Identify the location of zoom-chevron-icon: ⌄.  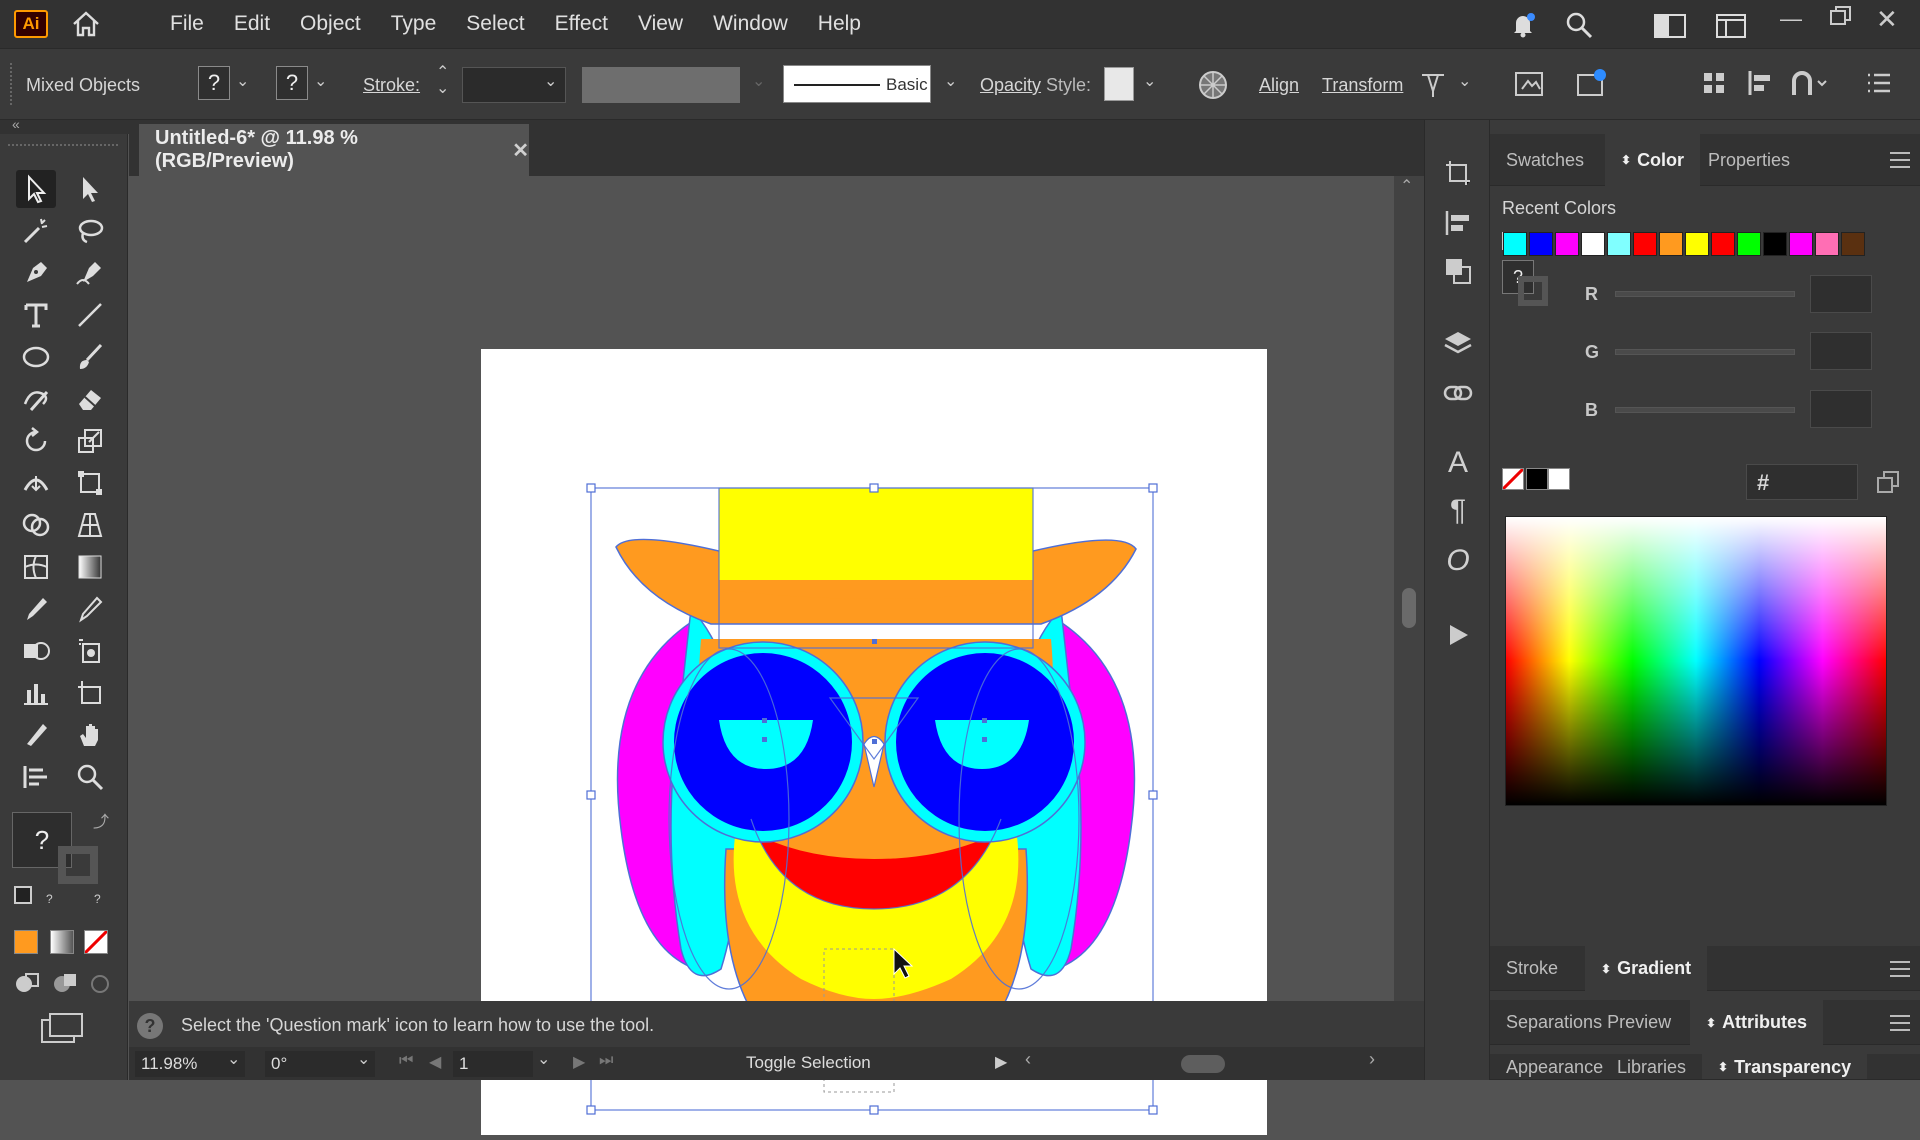
(233, 1059).